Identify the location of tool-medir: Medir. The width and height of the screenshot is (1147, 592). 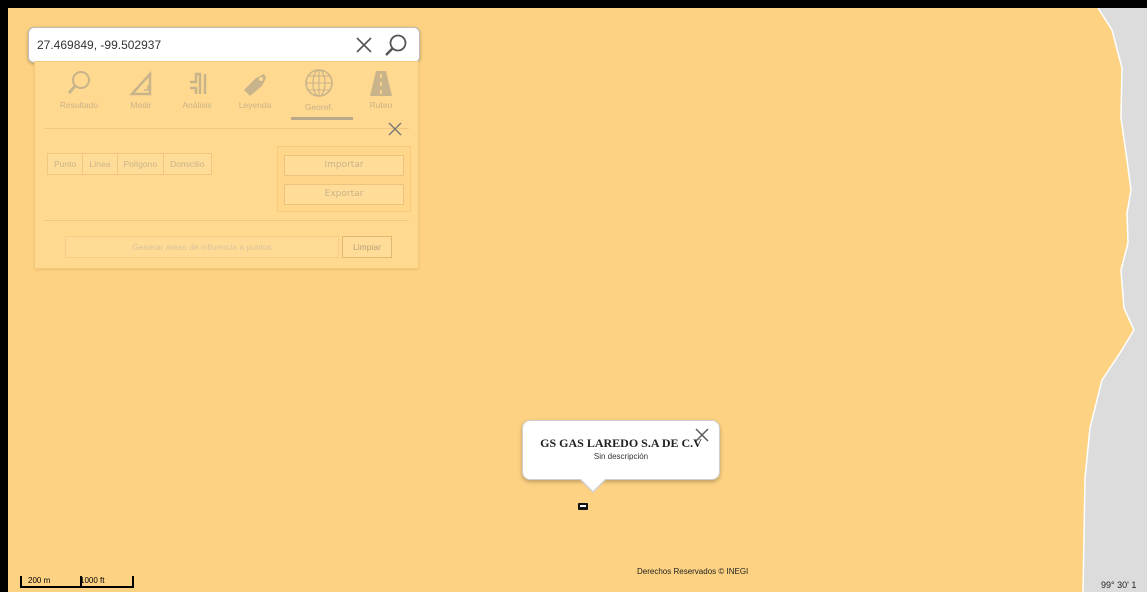
(141, 94).